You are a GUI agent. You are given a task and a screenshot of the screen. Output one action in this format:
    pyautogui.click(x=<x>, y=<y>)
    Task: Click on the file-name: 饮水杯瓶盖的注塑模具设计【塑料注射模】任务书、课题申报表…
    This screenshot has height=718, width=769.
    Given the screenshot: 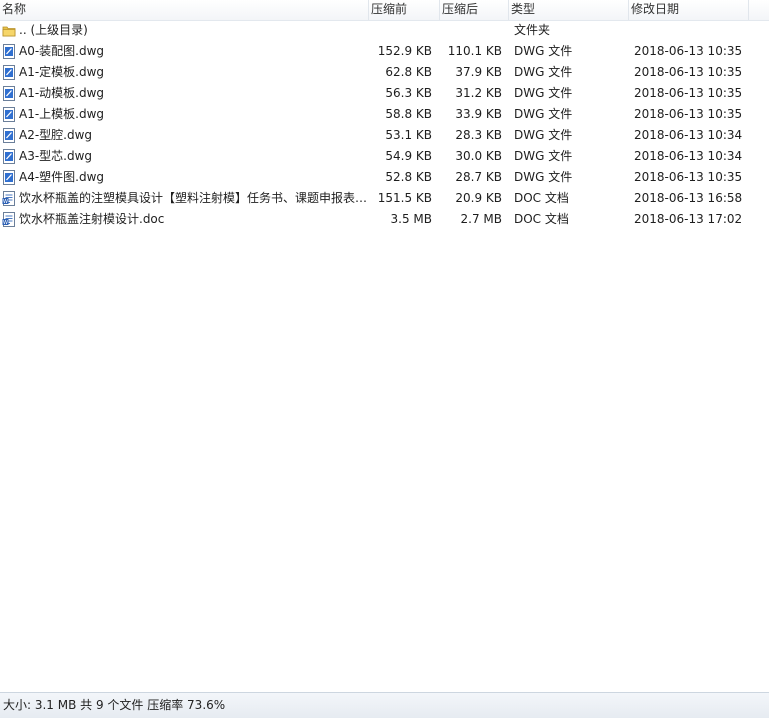 What is the action you would take?
    pyautogui.click(x=193, y=198)
    